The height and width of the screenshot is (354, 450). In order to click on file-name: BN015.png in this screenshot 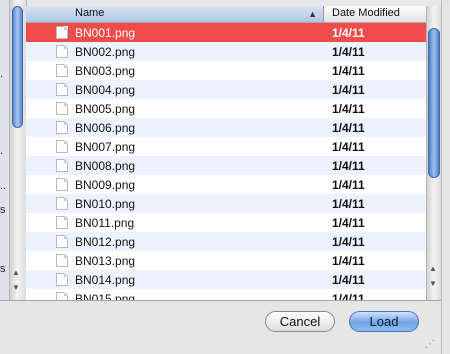, I will do `click(105, 296)`.